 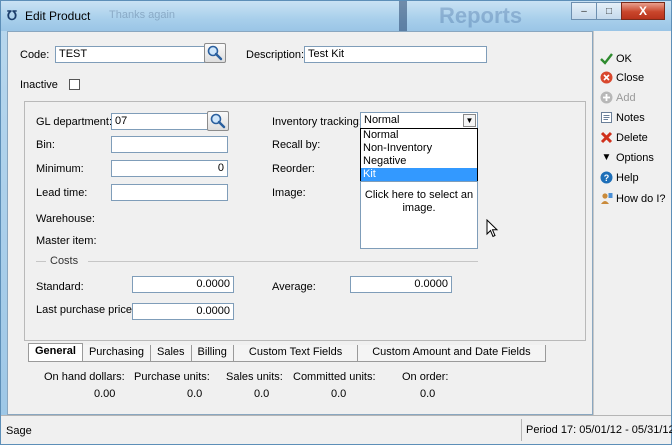 I want to click on minimum-field: 0, so click(x=169, y=168).